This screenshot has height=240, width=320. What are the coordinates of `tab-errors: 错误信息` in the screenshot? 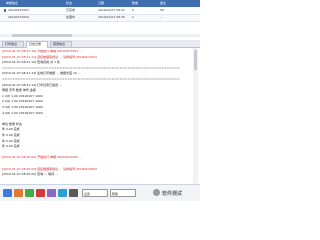 It's located at (61, 44).